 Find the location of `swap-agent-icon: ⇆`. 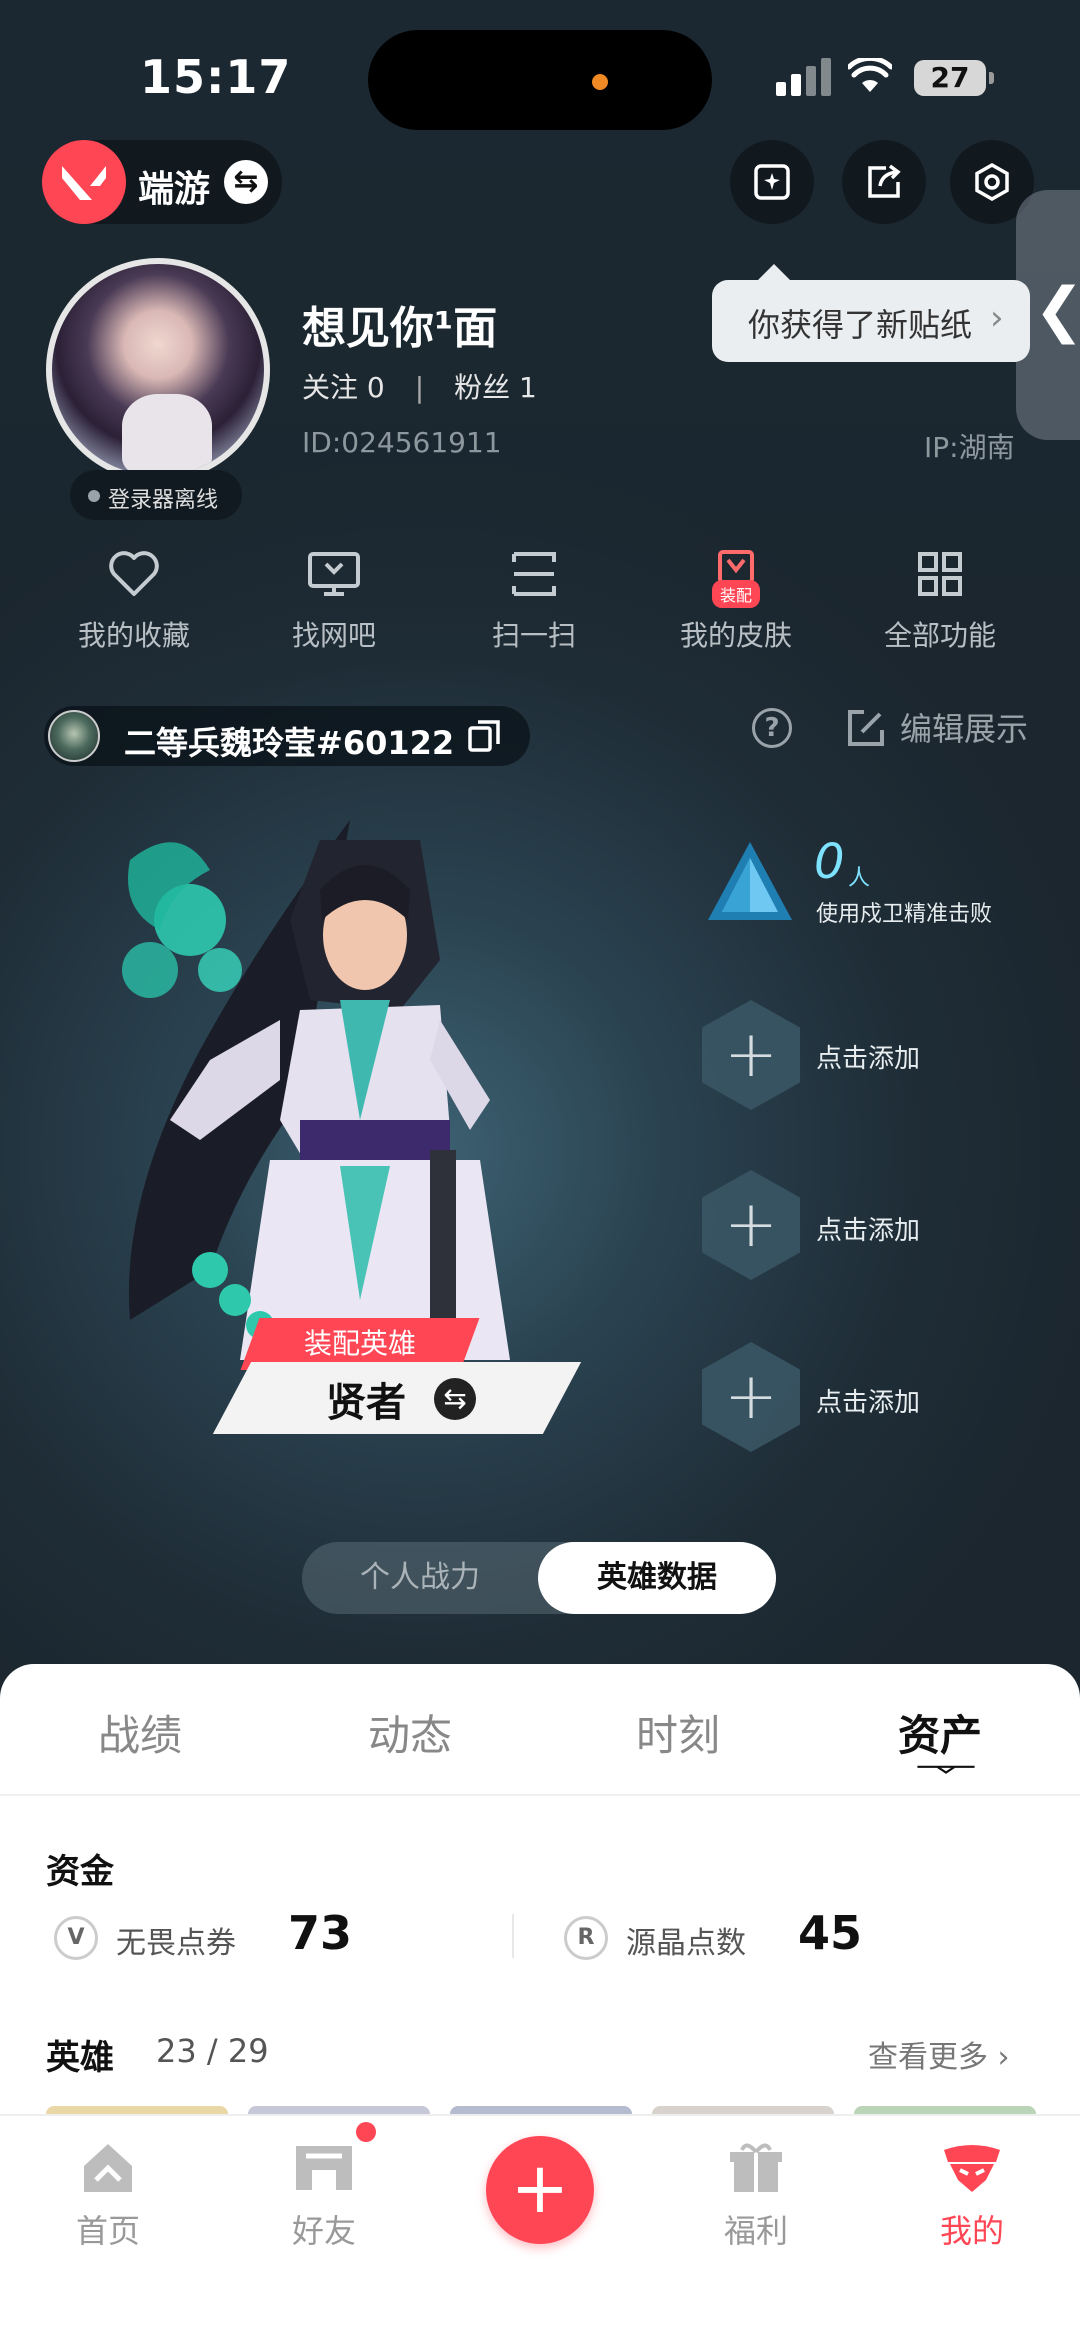

swap-agent-icon: ⇆ is located at coordinates (455, 1399).